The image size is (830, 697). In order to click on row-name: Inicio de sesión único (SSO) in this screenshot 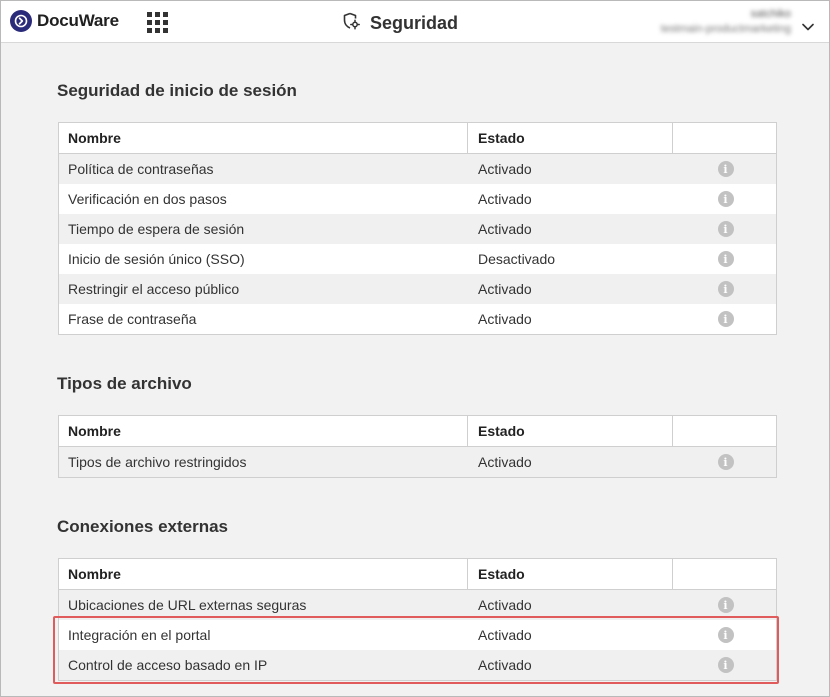, I will do `click(156, 259)`.